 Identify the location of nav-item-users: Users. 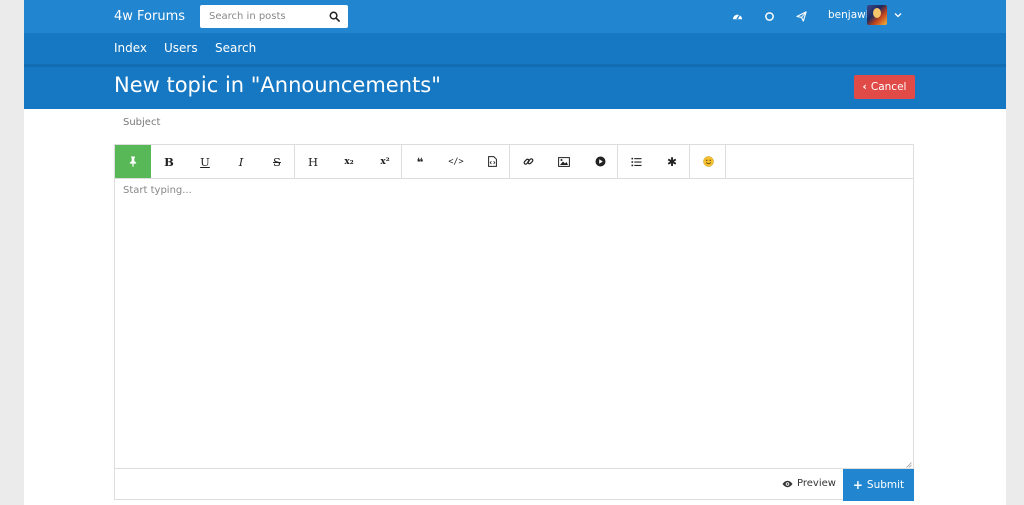
(181, 48).